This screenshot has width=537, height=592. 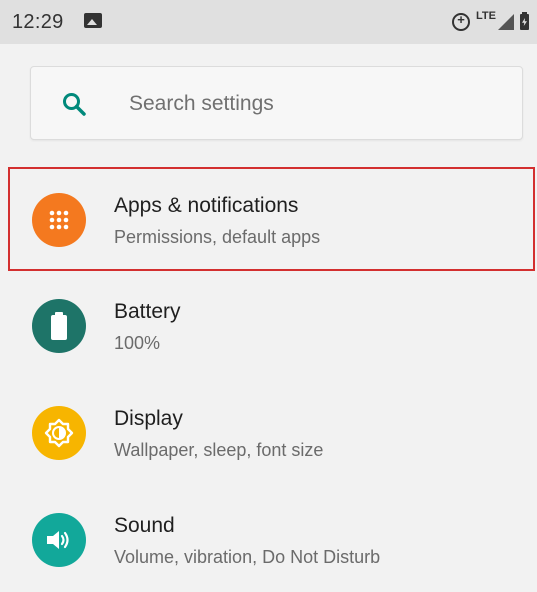 I want to click on search-icon, so click(x=74, y=104).